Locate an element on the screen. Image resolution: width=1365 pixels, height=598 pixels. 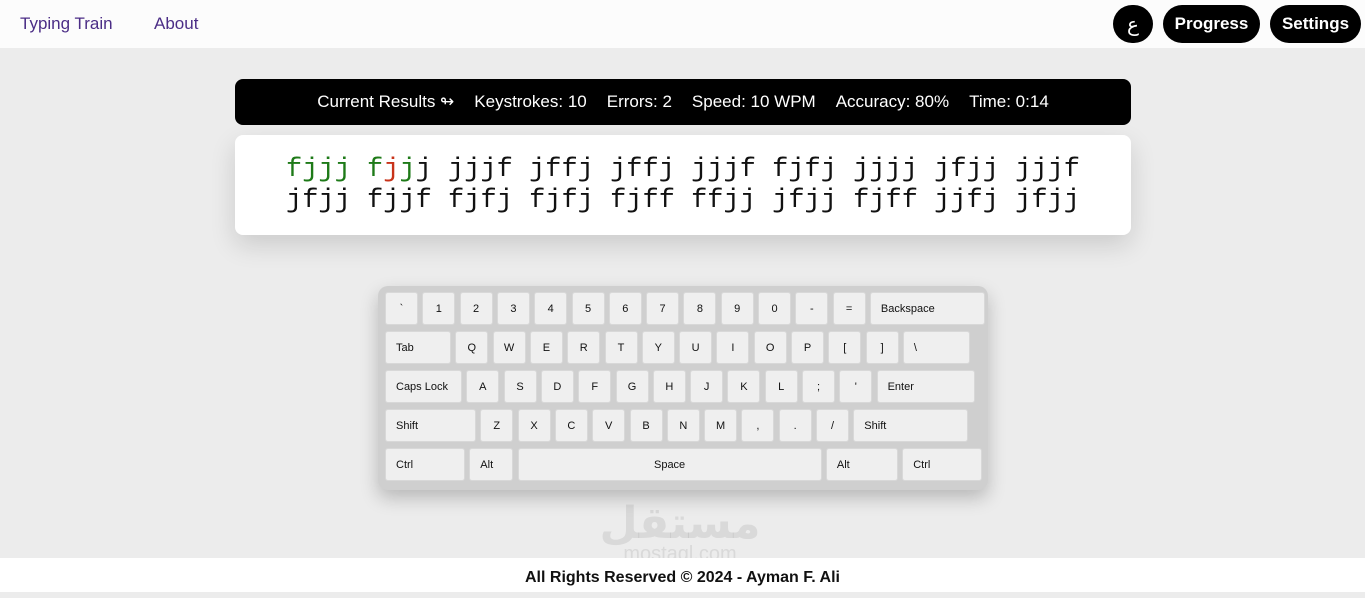
key-u: U is located at coordinates (696, 347).